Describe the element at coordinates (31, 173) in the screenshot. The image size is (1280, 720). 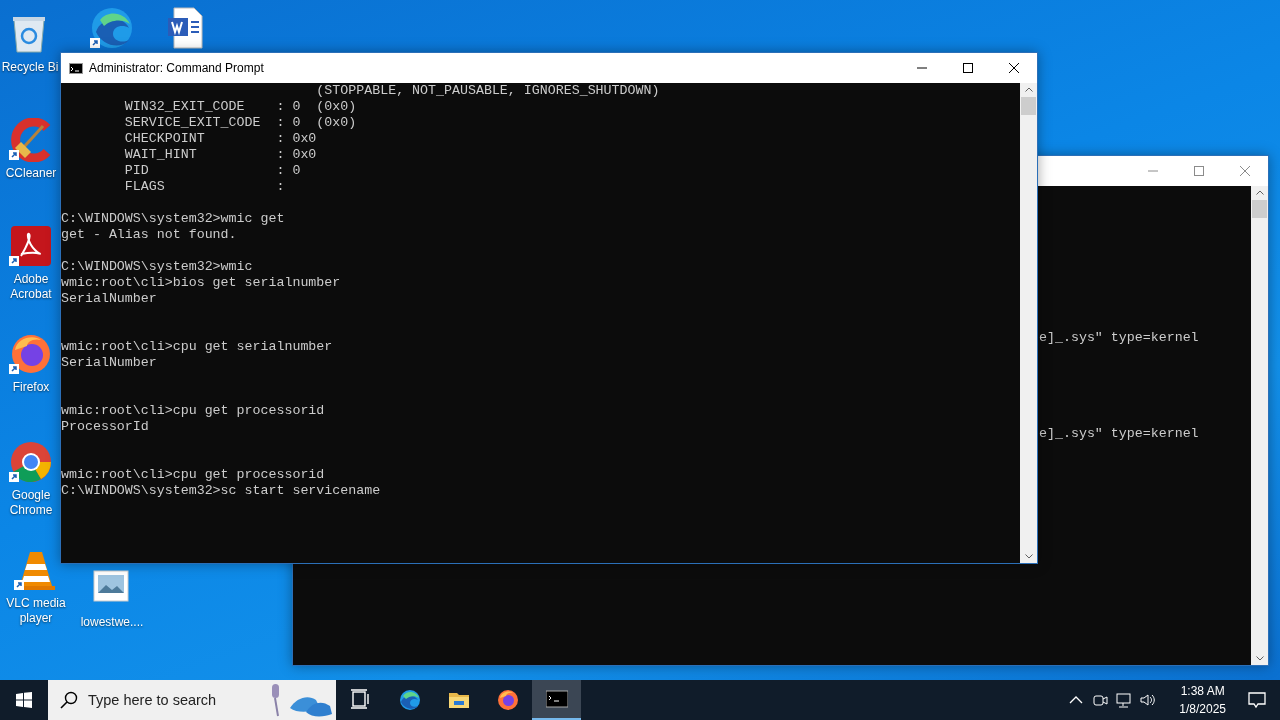
I see `icon-label: CCleaner` at that location.